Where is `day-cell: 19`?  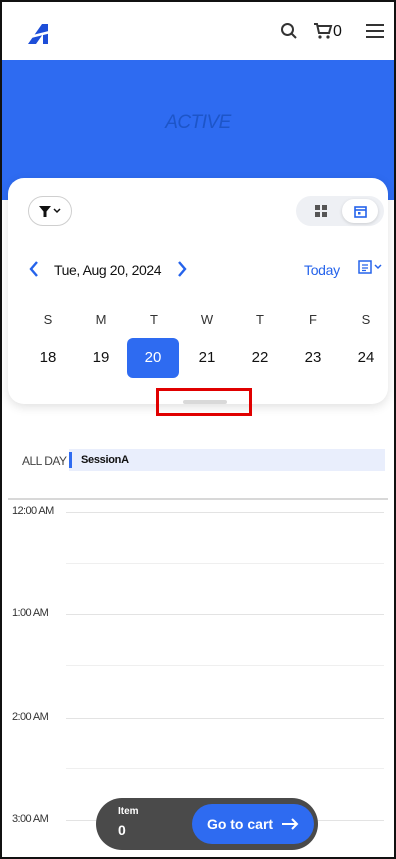
day-cell: 19 is located at coordinates (101, 358).